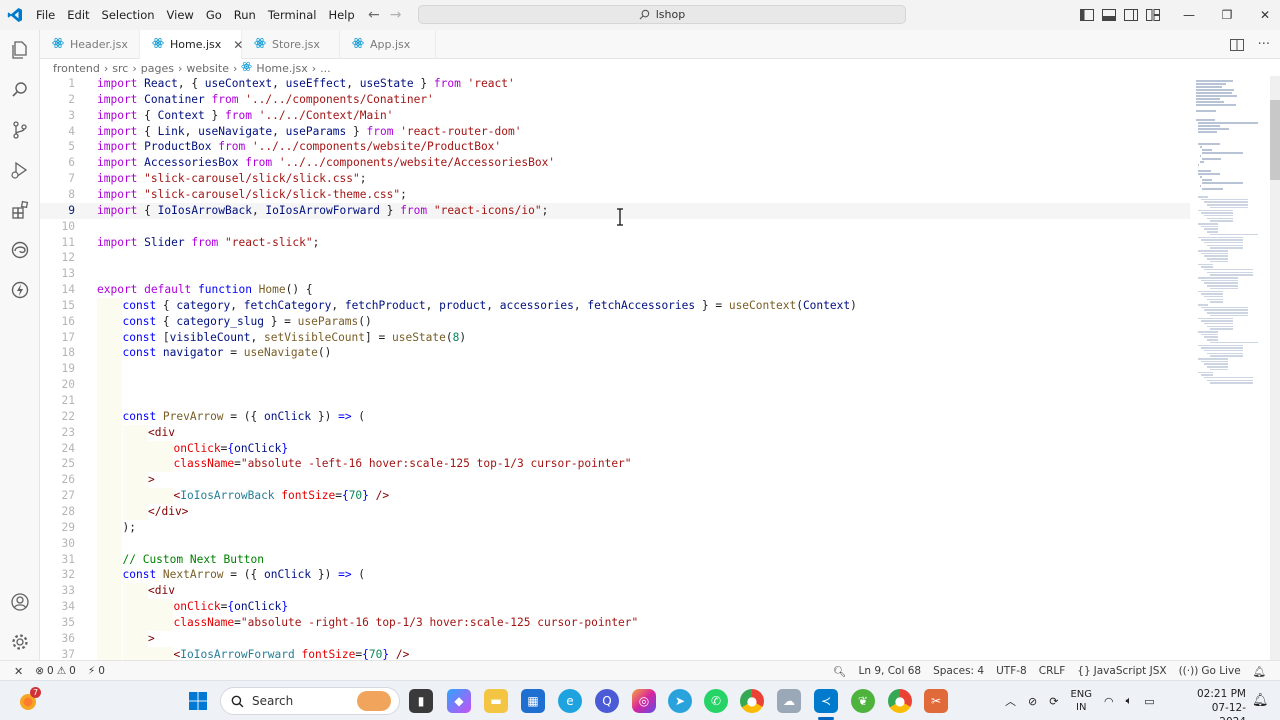 This screenshot has width=1280, height=720. Describe the element at coordinates (615, 385) in the screenshot. I see `code-line: 20` at that location.